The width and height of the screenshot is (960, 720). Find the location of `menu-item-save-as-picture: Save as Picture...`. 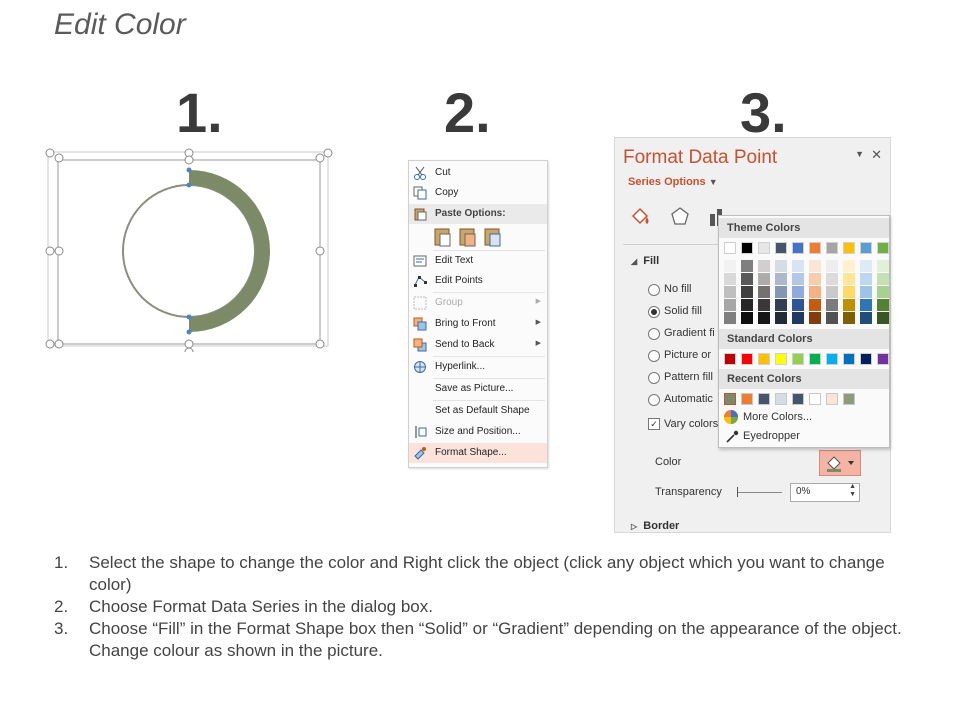

menu-item-save-as-picture: Save as Picture... is located at coordinates (478, 389).